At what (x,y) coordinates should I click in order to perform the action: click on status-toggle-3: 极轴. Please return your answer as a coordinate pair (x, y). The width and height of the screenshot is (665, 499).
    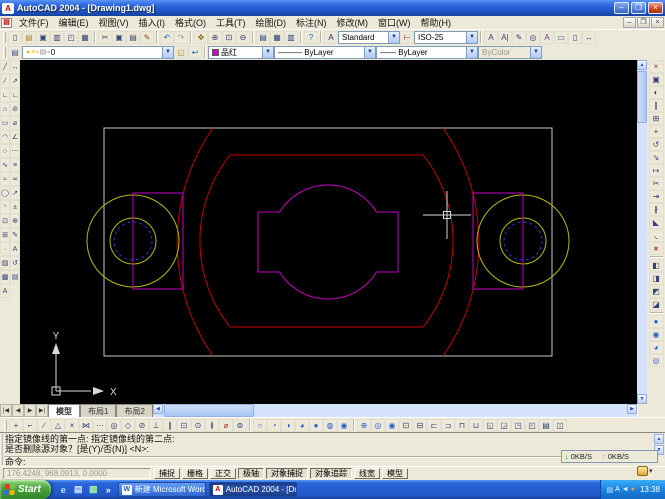
    Looking at the image, I should click on (251, 473).